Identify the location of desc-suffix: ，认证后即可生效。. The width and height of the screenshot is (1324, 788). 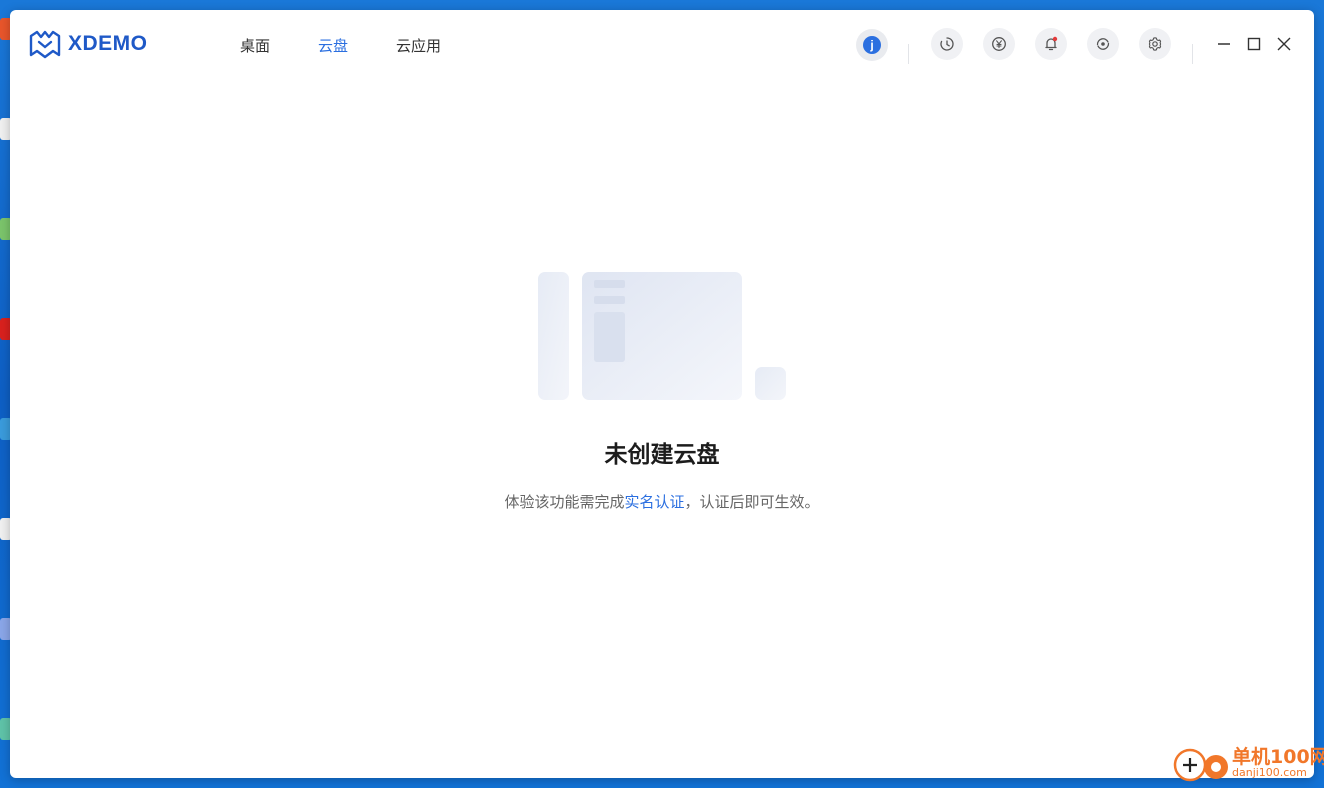
(752, 502).